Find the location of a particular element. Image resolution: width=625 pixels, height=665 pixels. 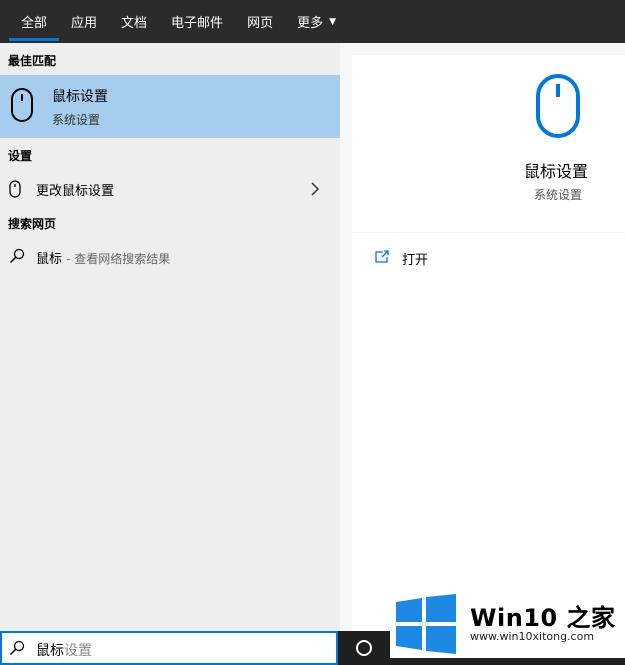

web-search-suffix: - 查看网络搜索结果 is located at coordinates (118, 258).